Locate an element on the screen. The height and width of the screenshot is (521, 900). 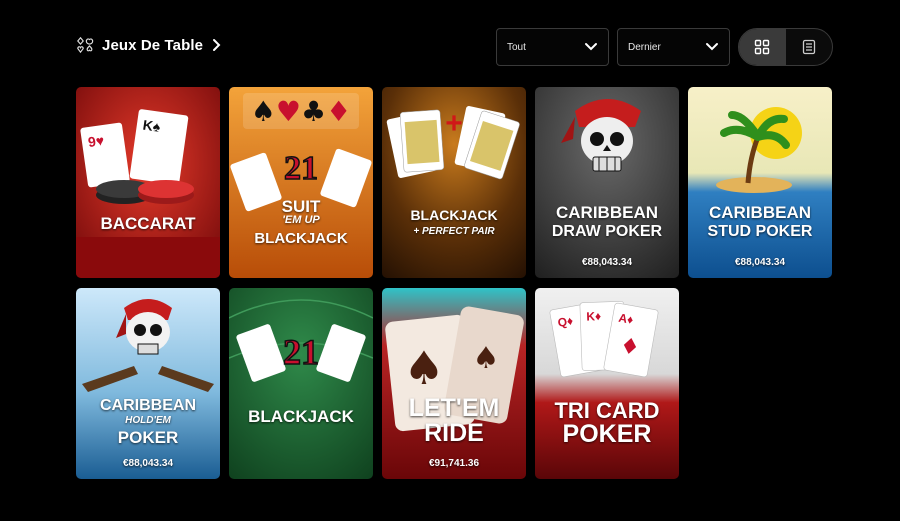
list-icon is located at coordinates (808, 47).